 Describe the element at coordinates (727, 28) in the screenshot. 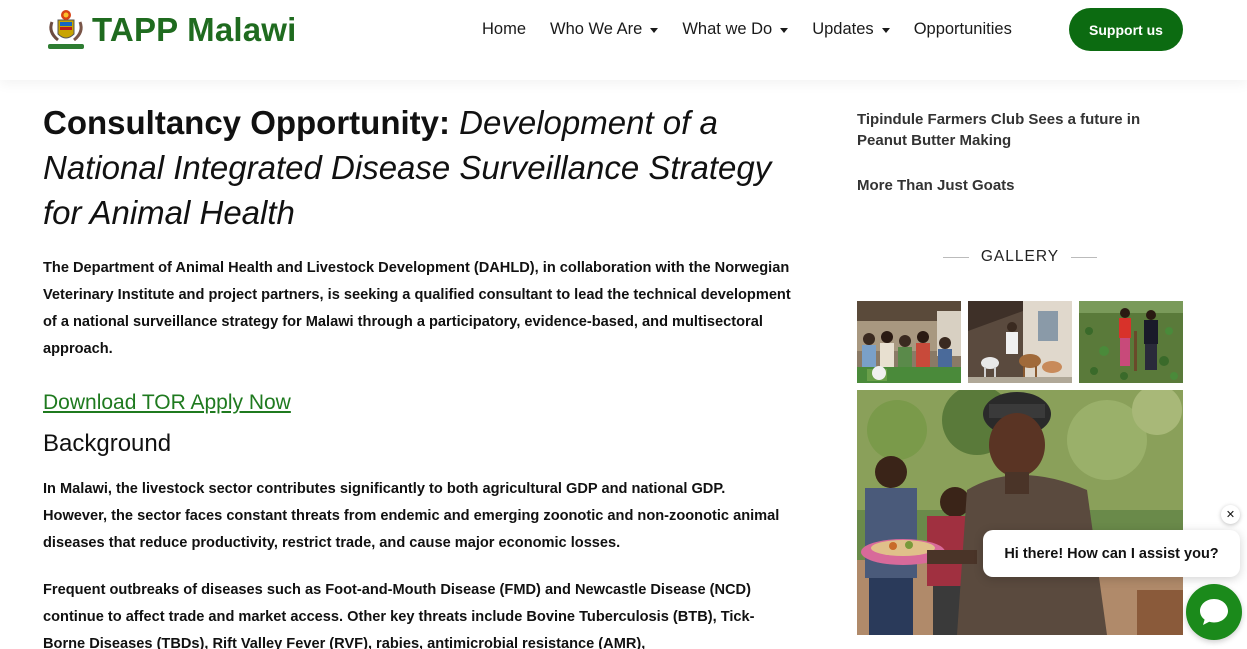

I see `nav-what-we-do-label: What we Do` at that location.